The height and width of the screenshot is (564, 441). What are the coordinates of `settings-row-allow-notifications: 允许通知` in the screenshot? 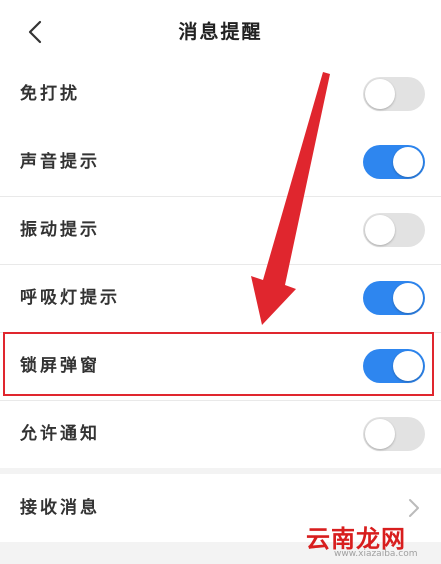 It's located at (220, 434).